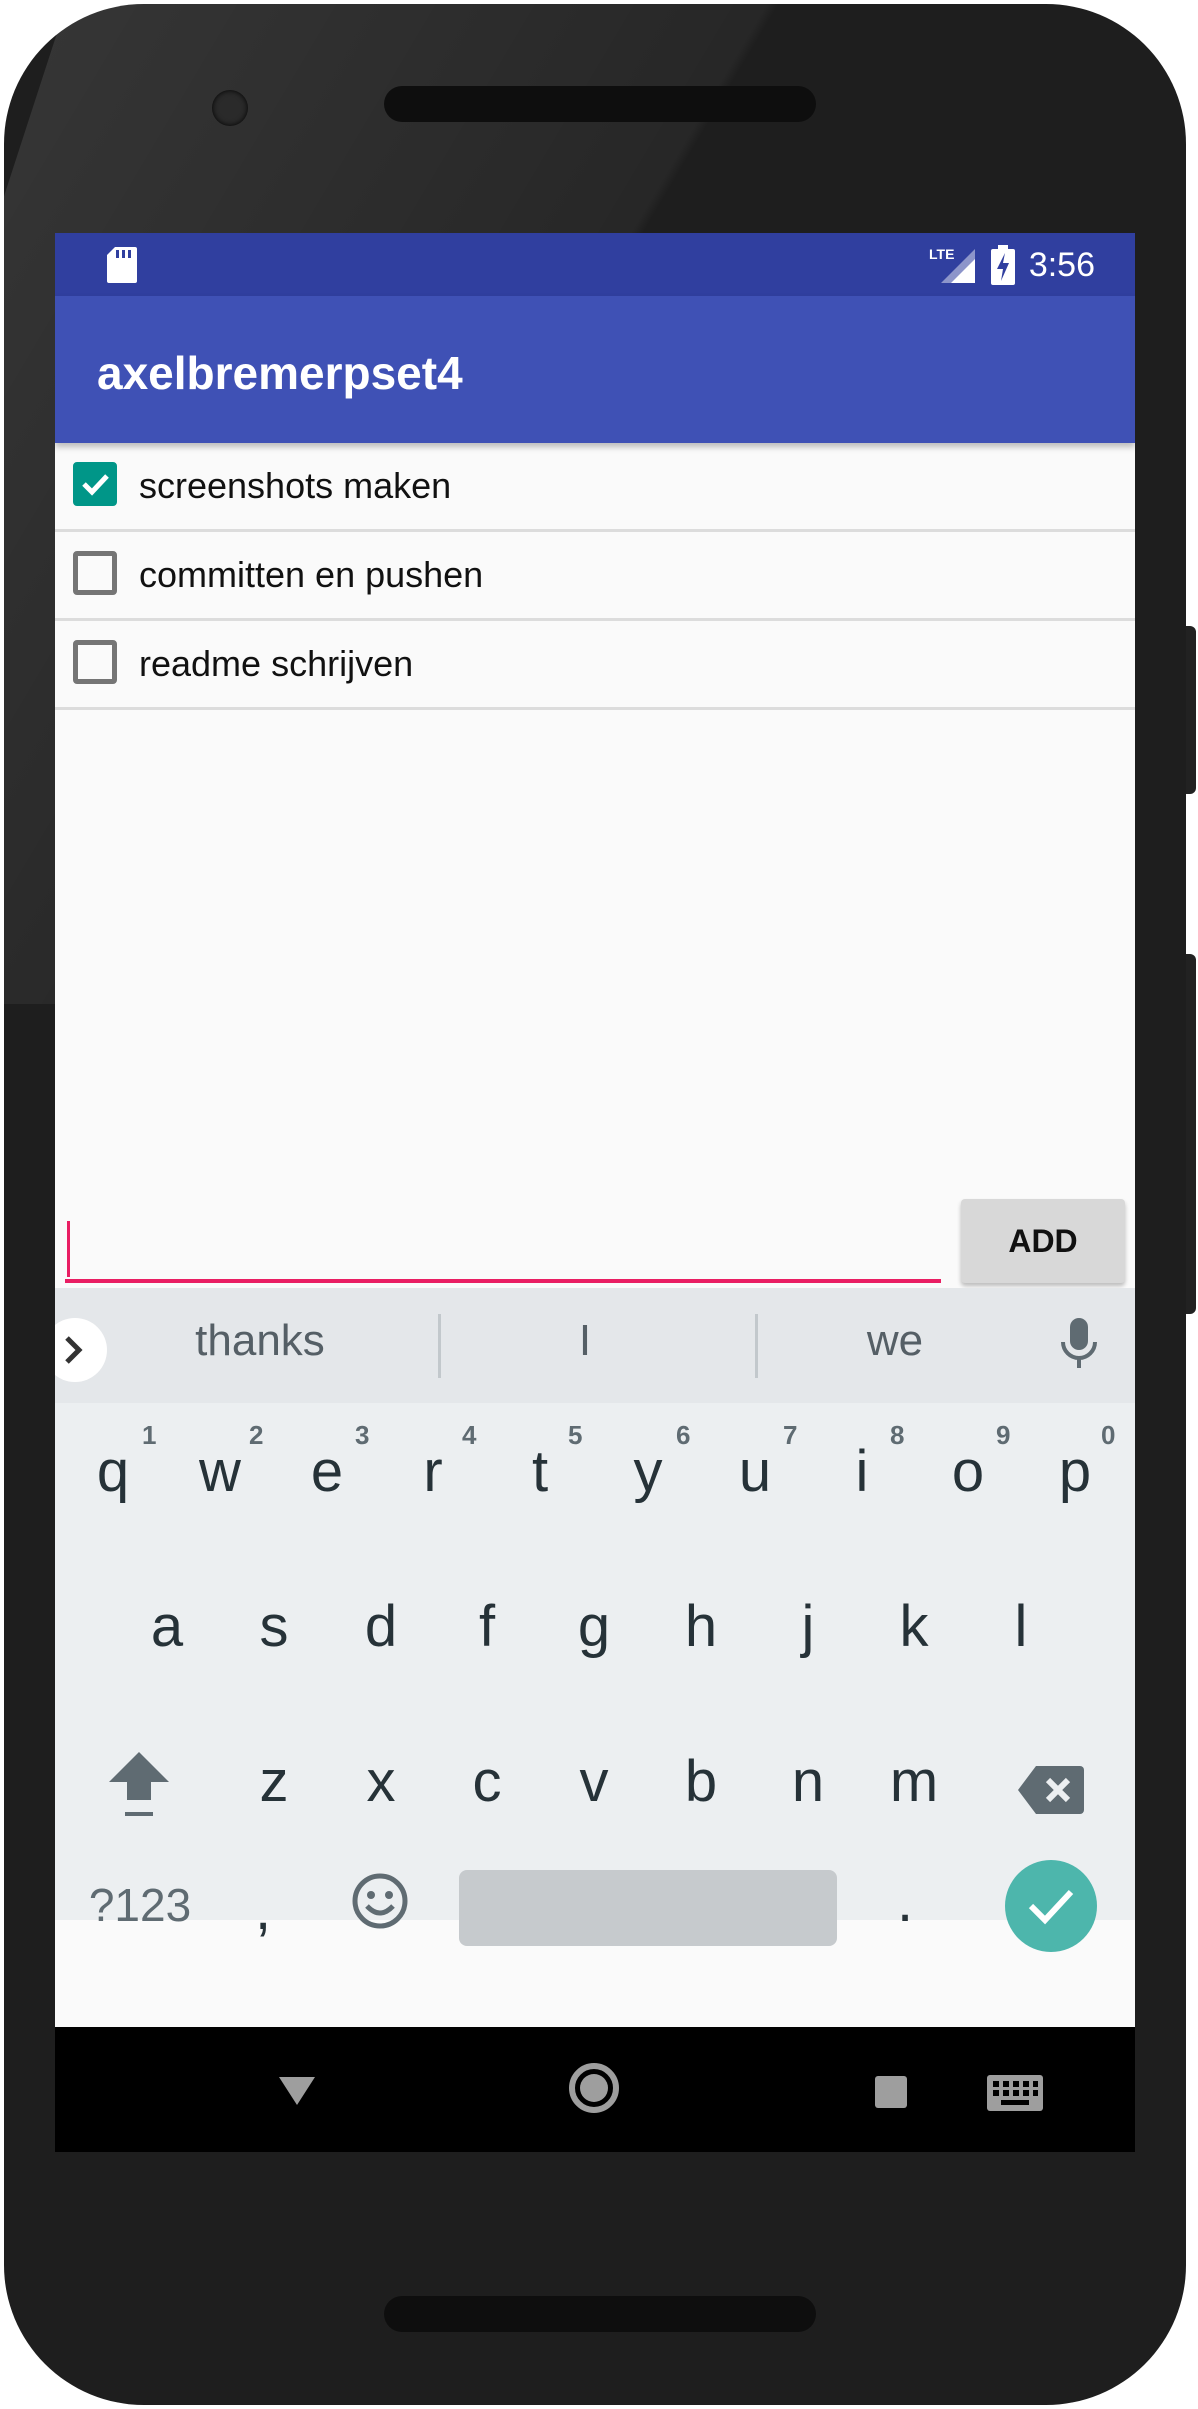  I want to click on suggestion-divider, so click(439, 1346).